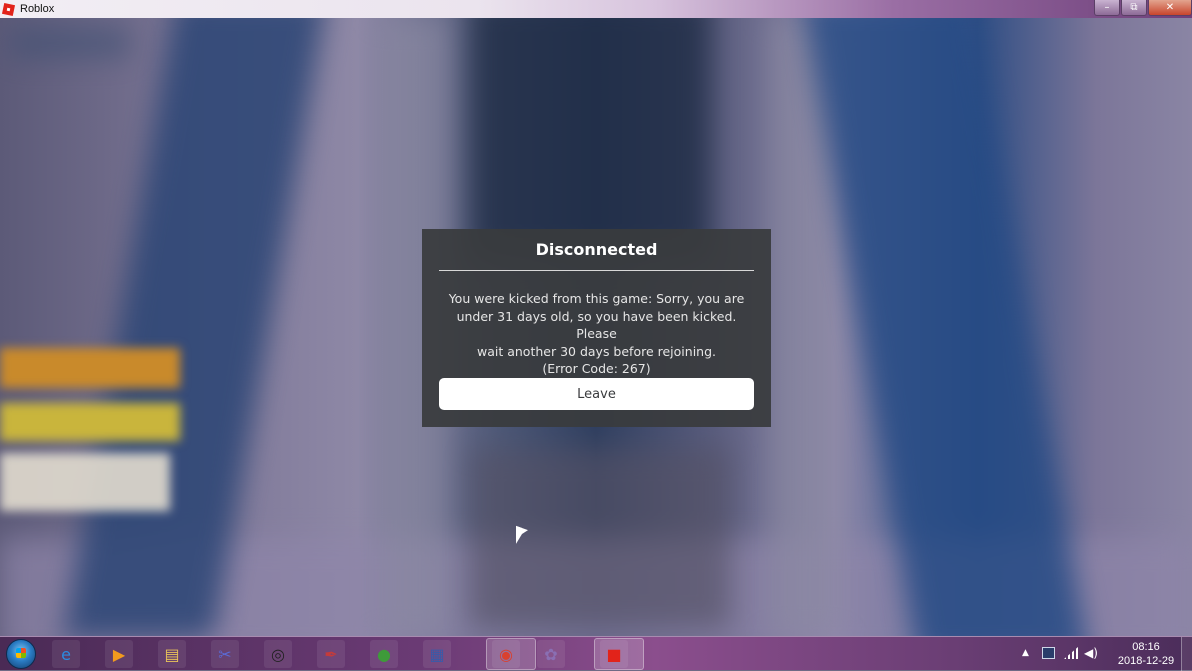  Describe the element at coordinates (1170, 8) in the screenshot. I see `close-button: ✕` at that location.